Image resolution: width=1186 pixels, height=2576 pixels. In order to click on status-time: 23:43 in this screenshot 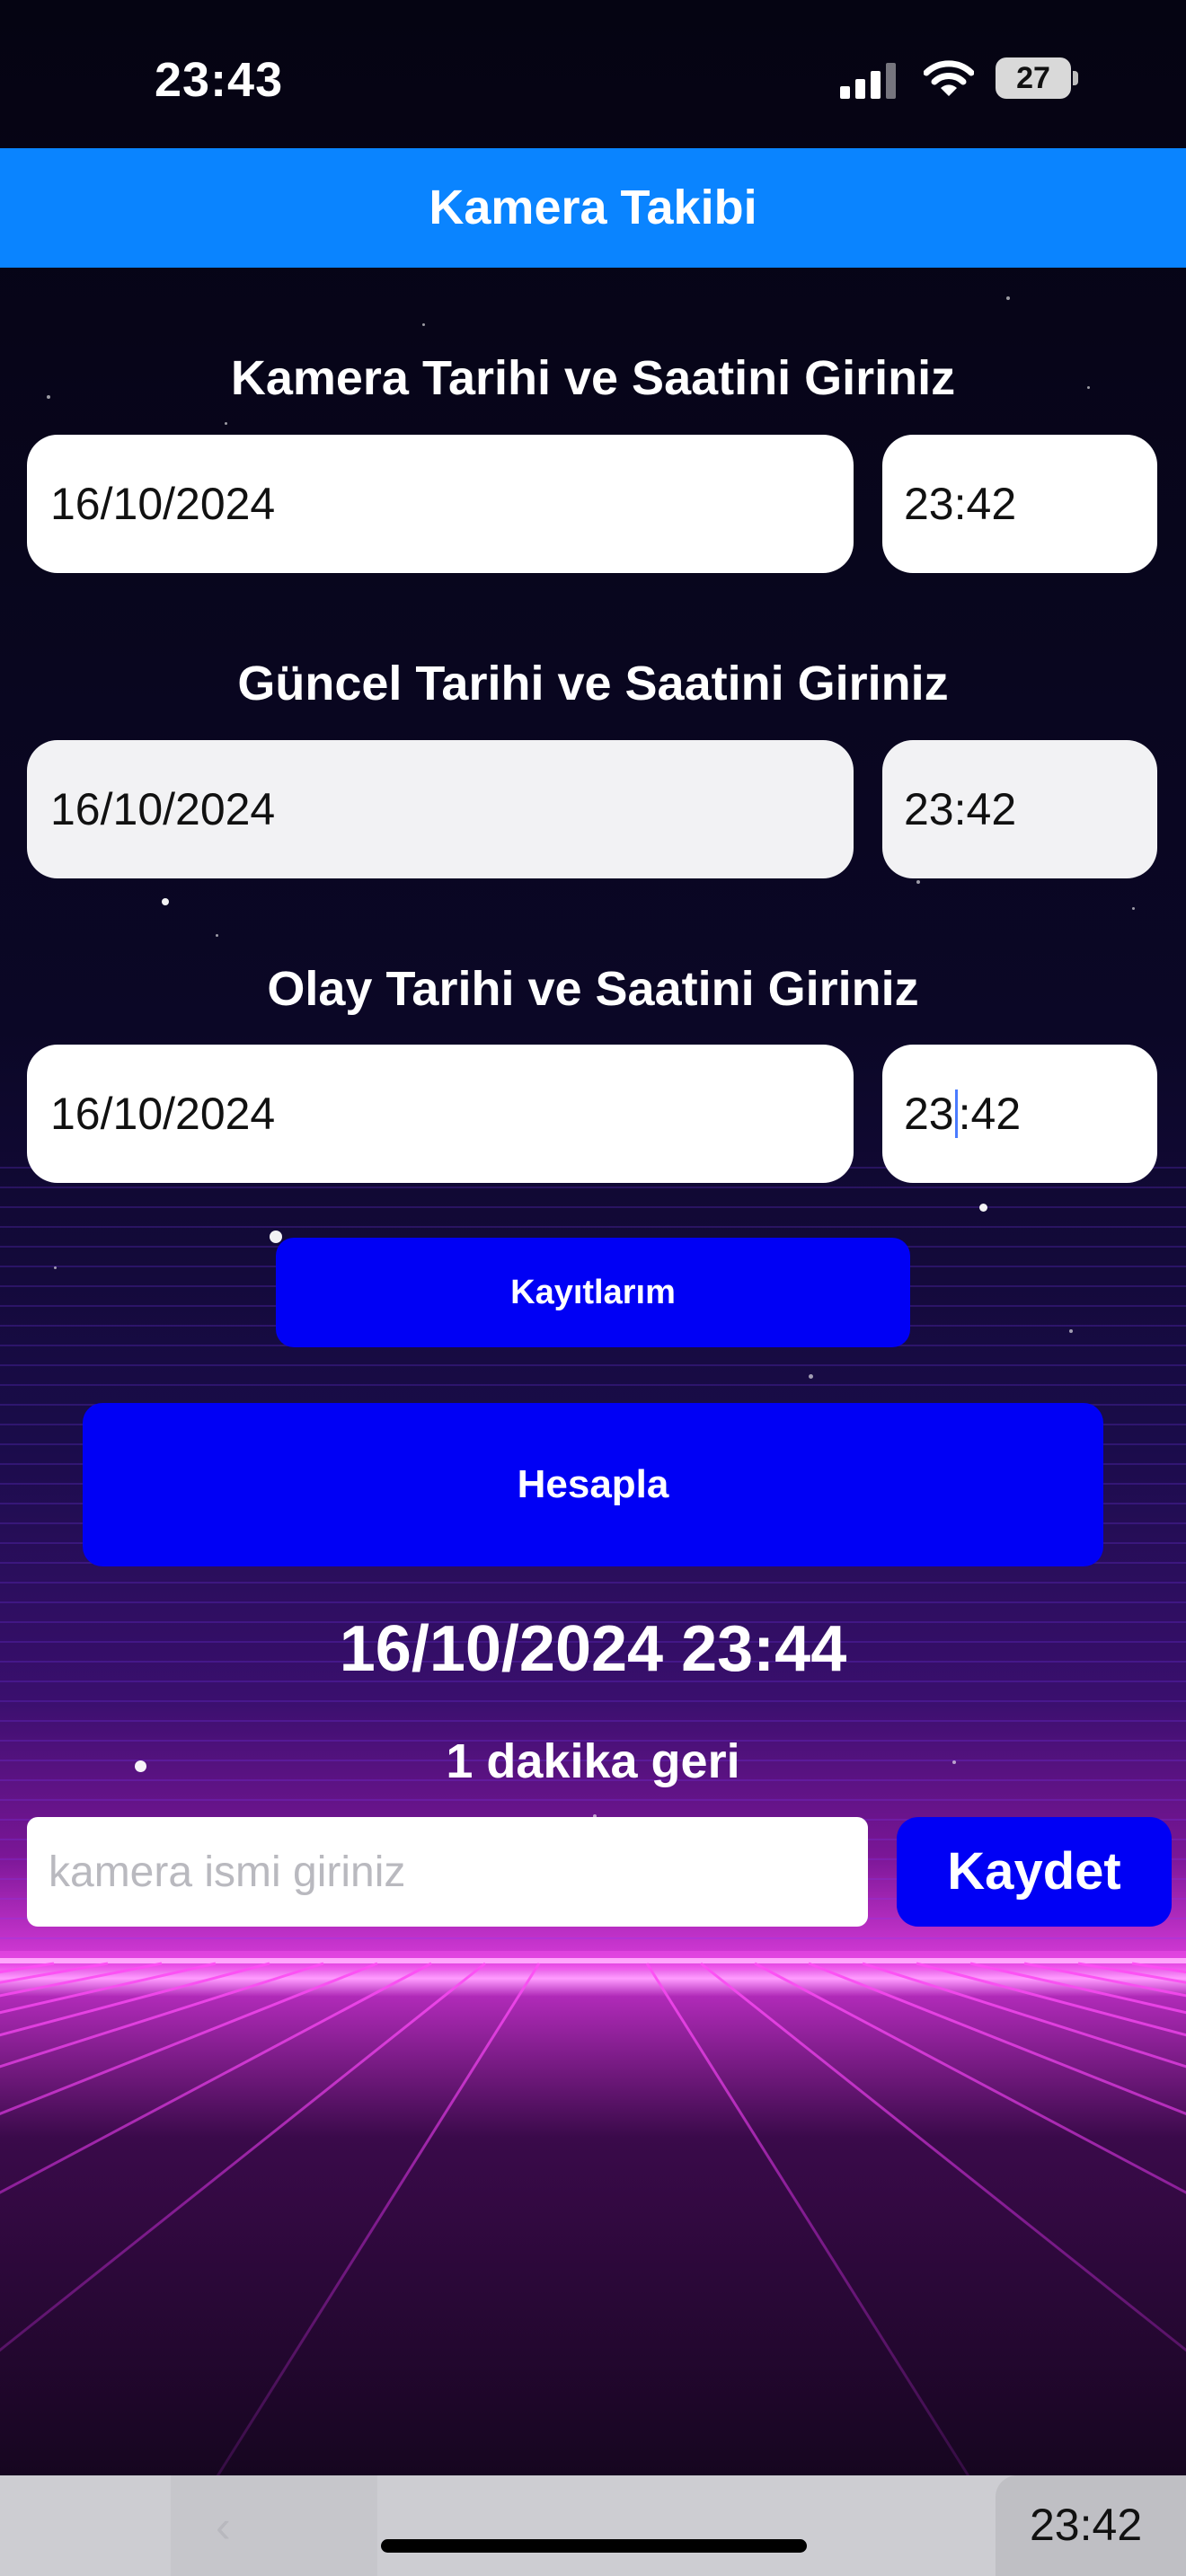, I will do `click(219, 80)`.